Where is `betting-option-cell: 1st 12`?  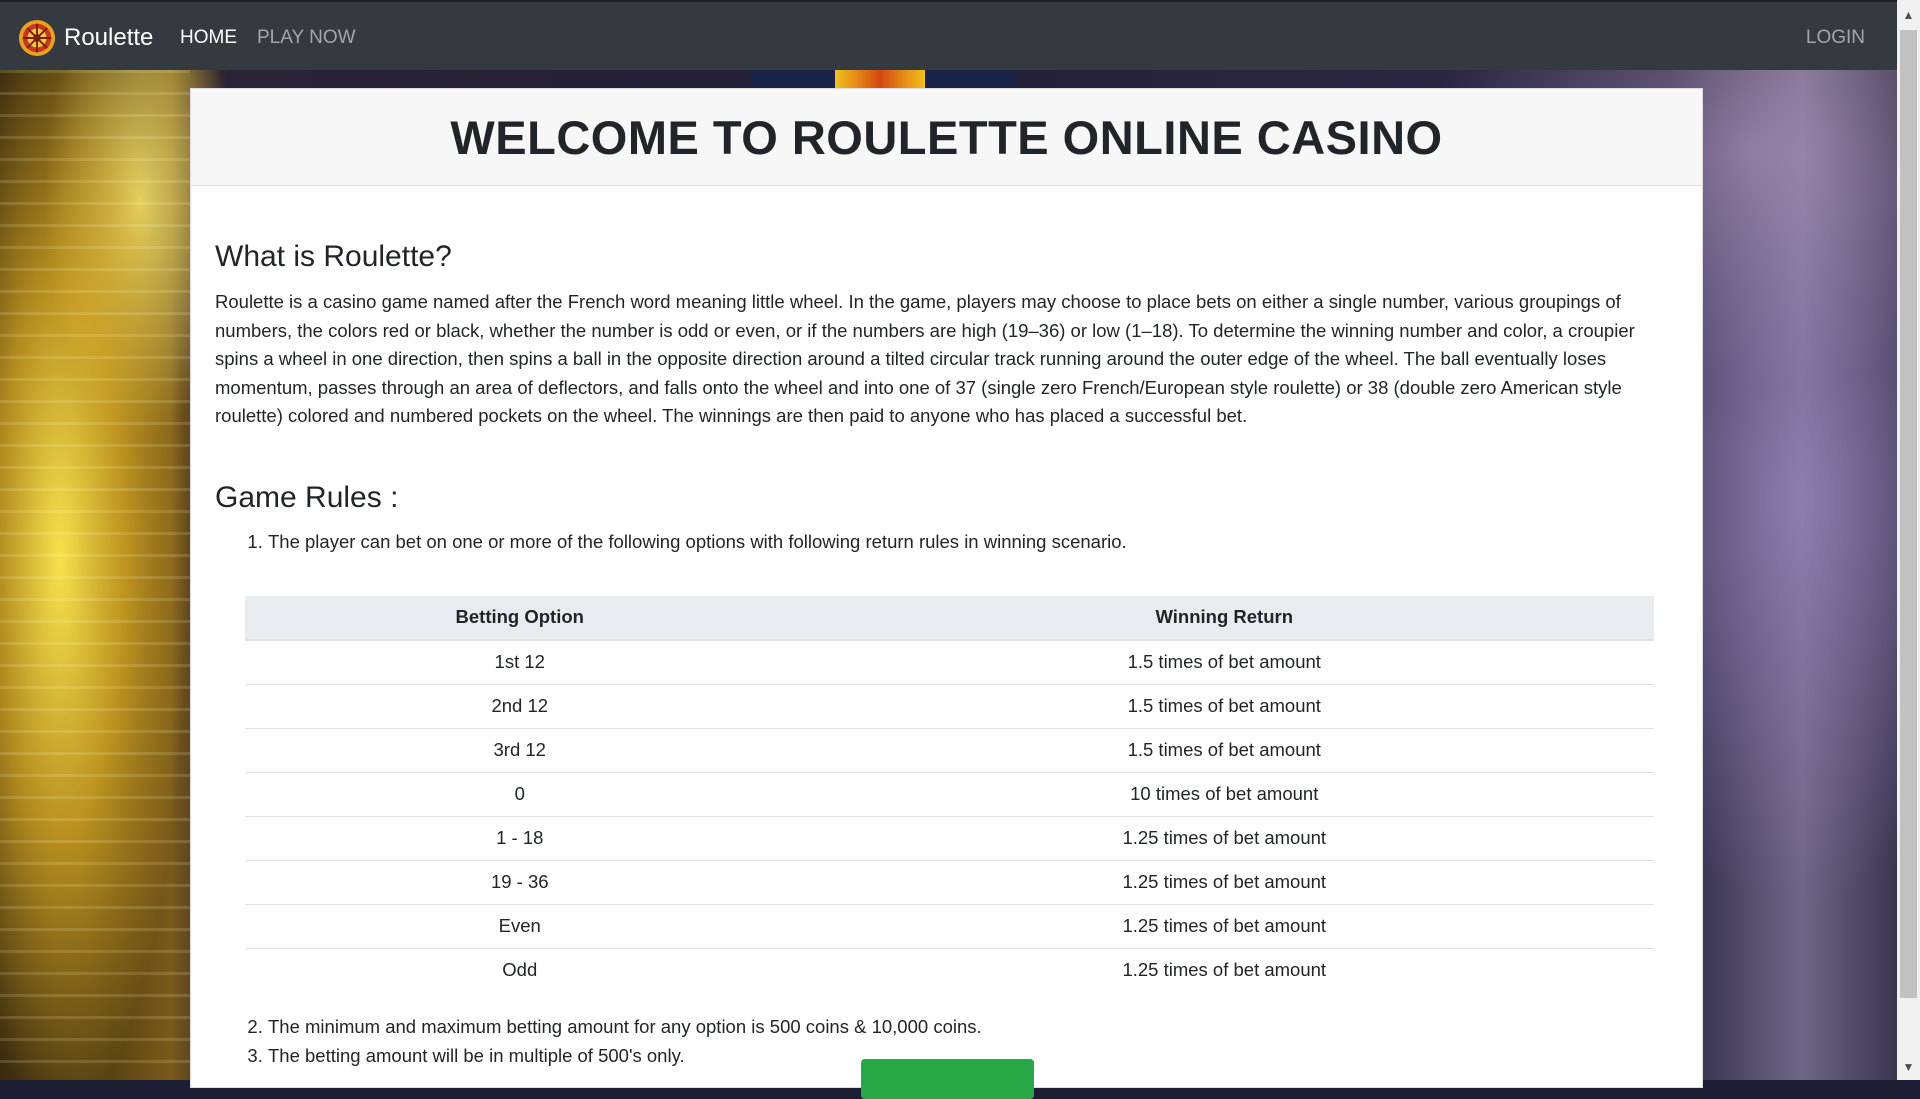 betting-option-cell: 1st 12 is located at coordinates (519, 661).